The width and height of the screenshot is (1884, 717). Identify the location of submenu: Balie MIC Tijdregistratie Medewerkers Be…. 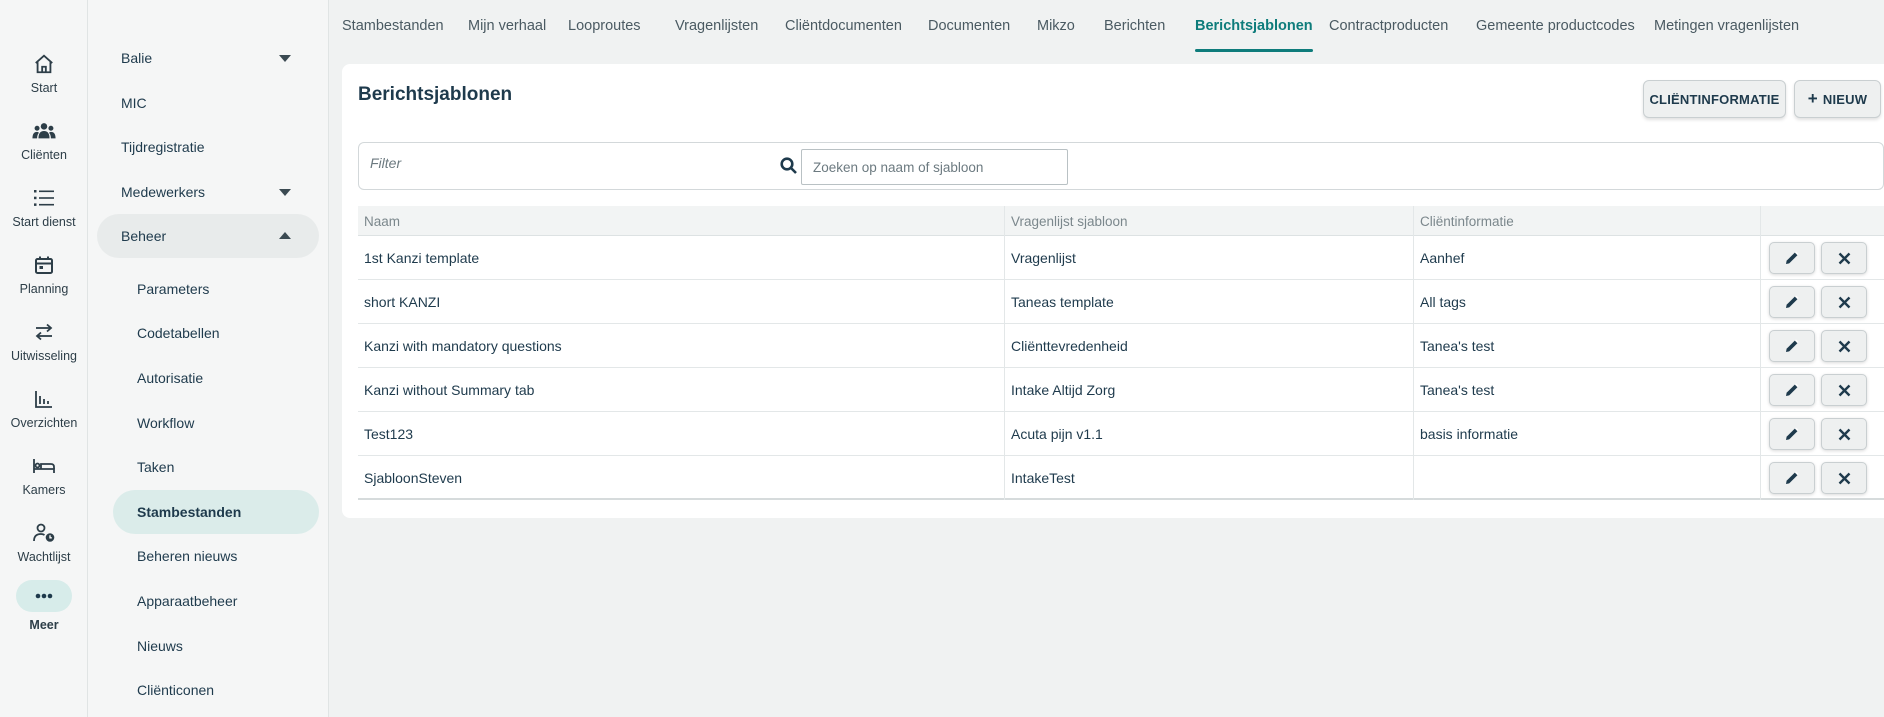
(208, 358).